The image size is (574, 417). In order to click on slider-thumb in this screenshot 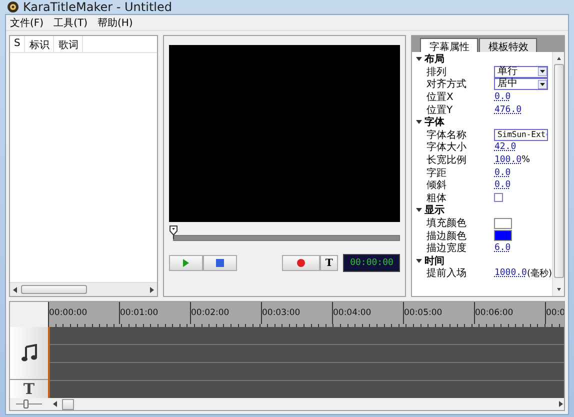, I will do `click(173, 232)`.